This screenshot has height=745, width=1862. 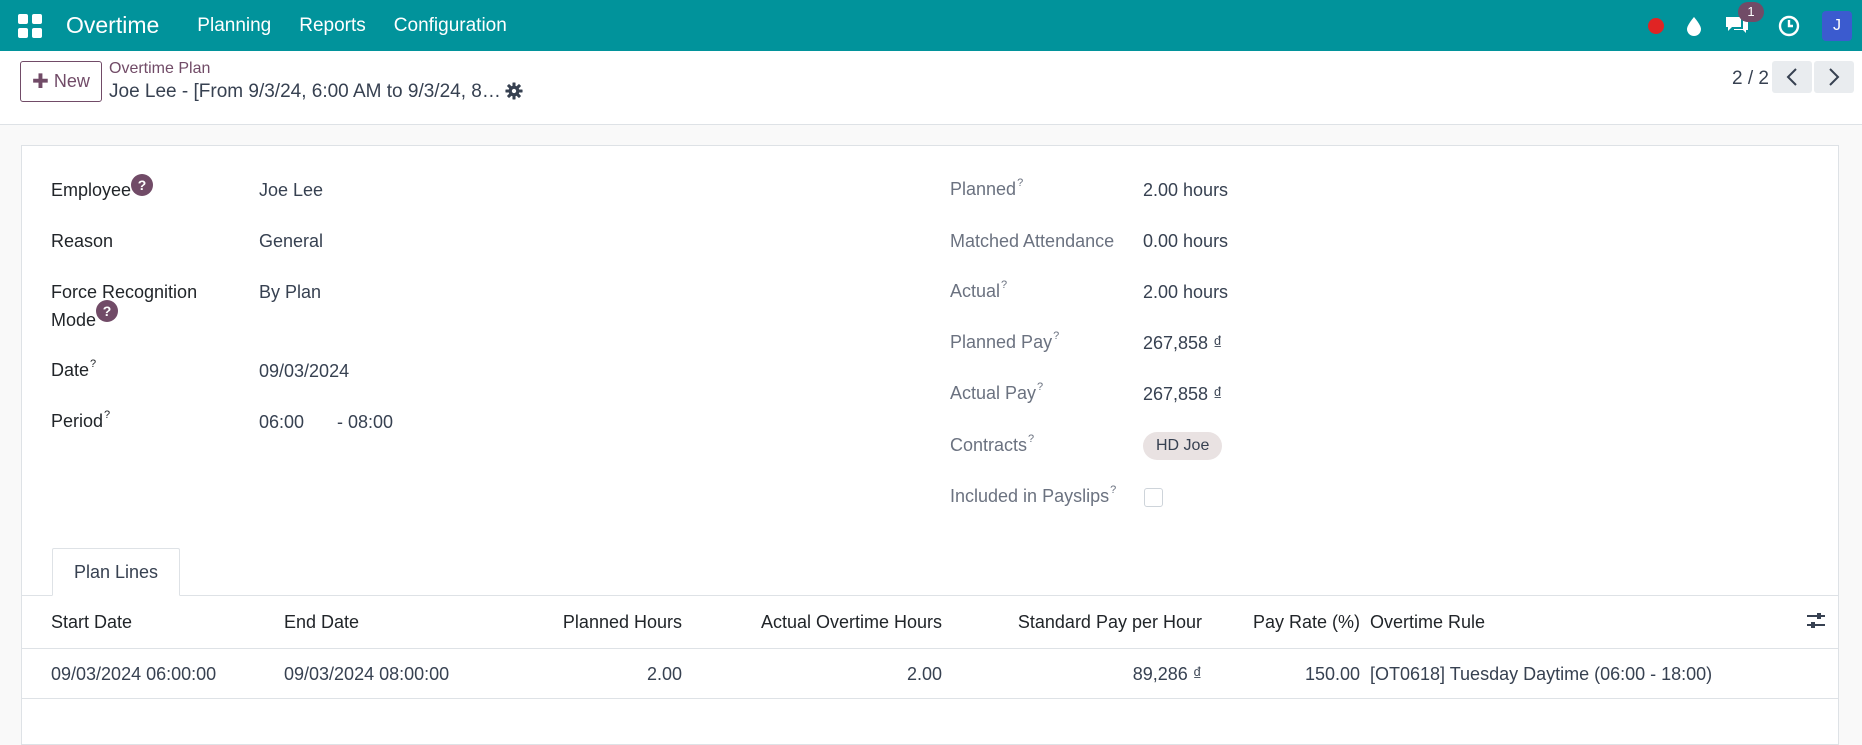 I want to click on optional-columns-icon, so click(x=1816, y=623).